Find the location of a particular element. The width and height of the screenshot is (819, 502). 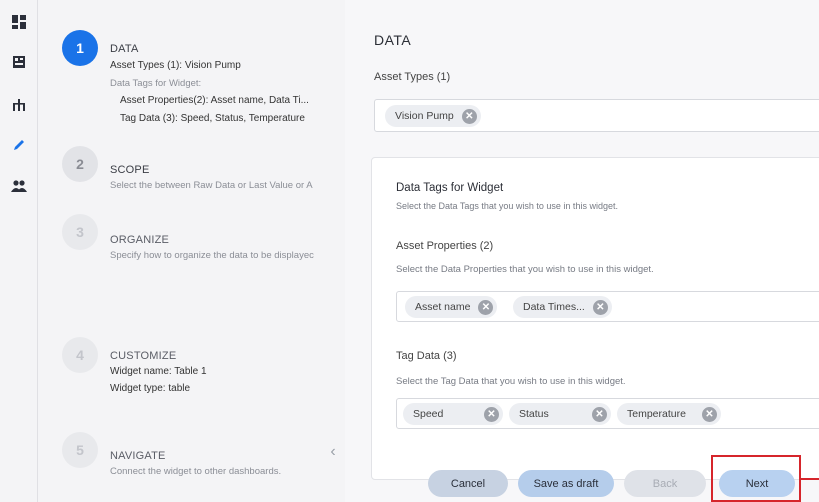

step-summary-data-tags: Data Tags for Widget: is located at coordinates (156, 83).